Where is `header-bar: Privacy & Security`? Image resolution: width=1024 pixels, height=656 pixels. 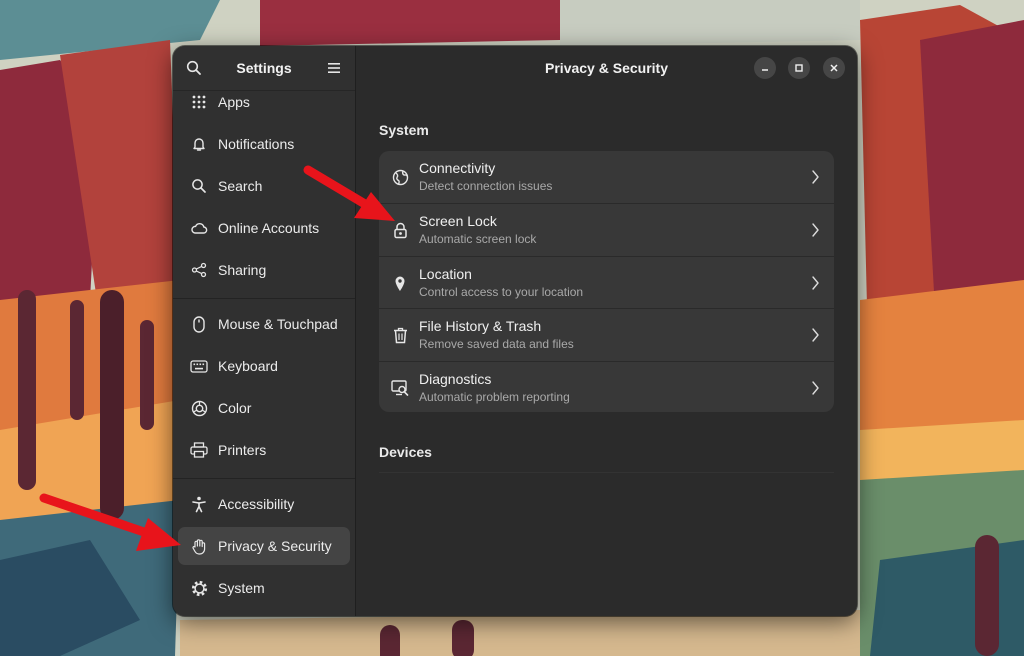
header-bar: Privacy & Security is located at coordinates (606, 68).